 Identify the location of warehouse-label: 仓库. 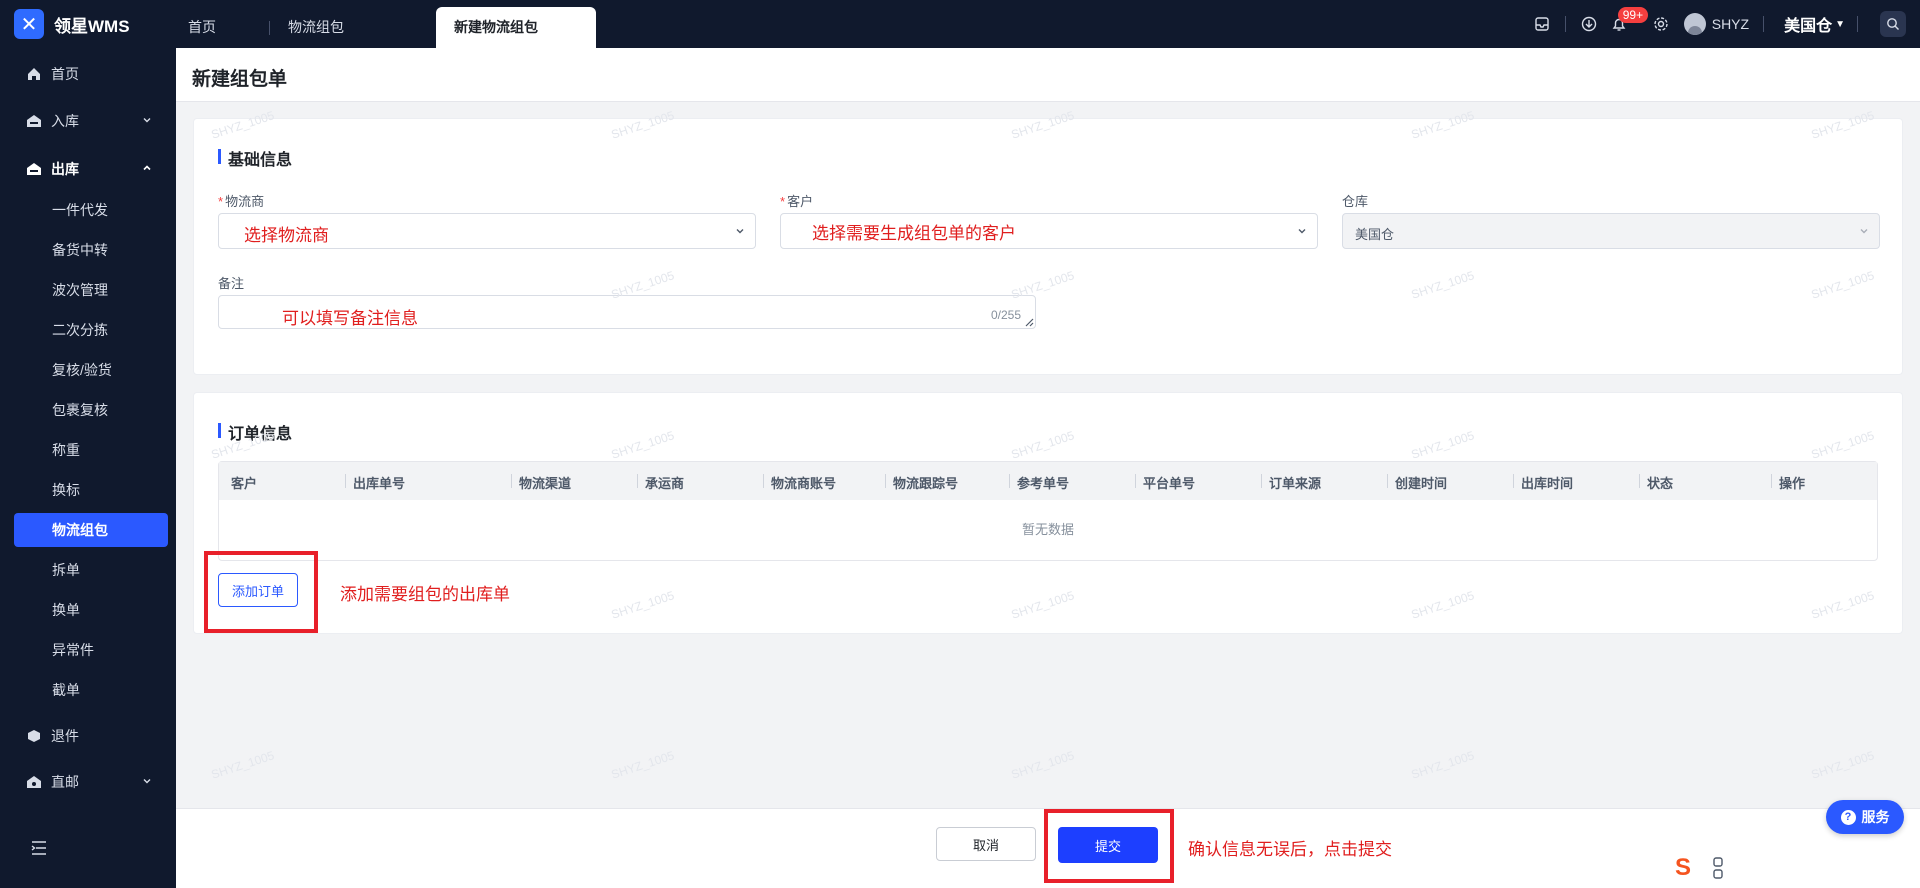
(1355, 201).